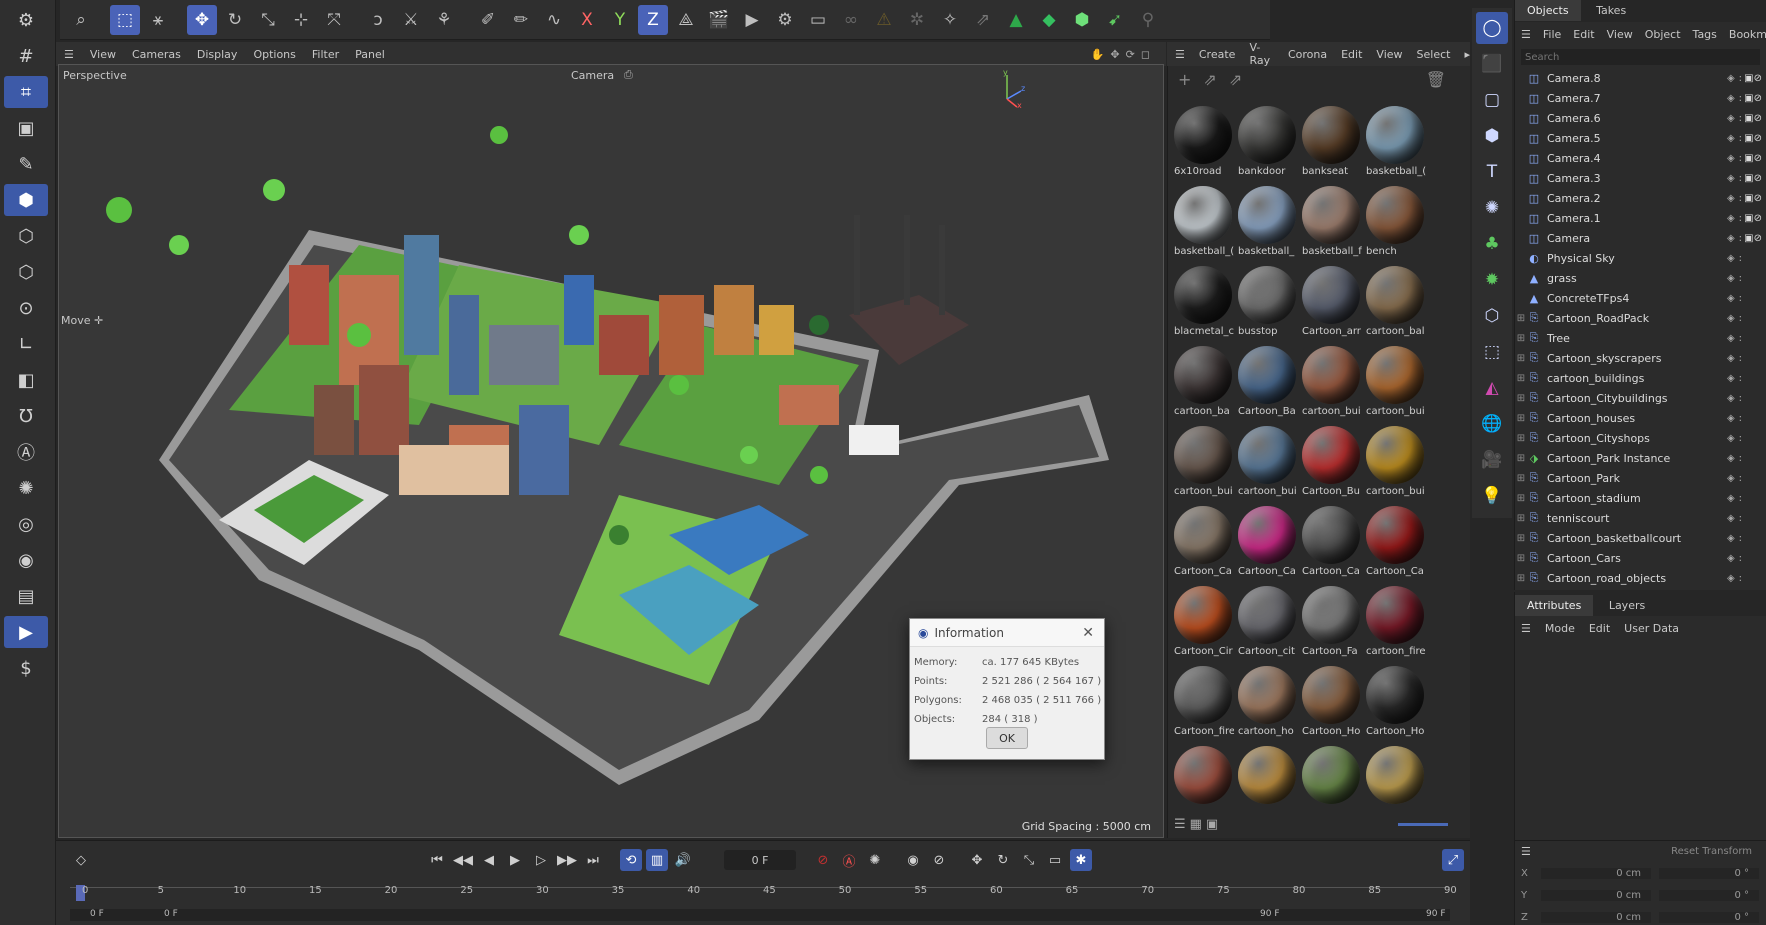 This screenshot has height=925, width=1766. I want to click on play-icon: ▶, so click(515, 860).